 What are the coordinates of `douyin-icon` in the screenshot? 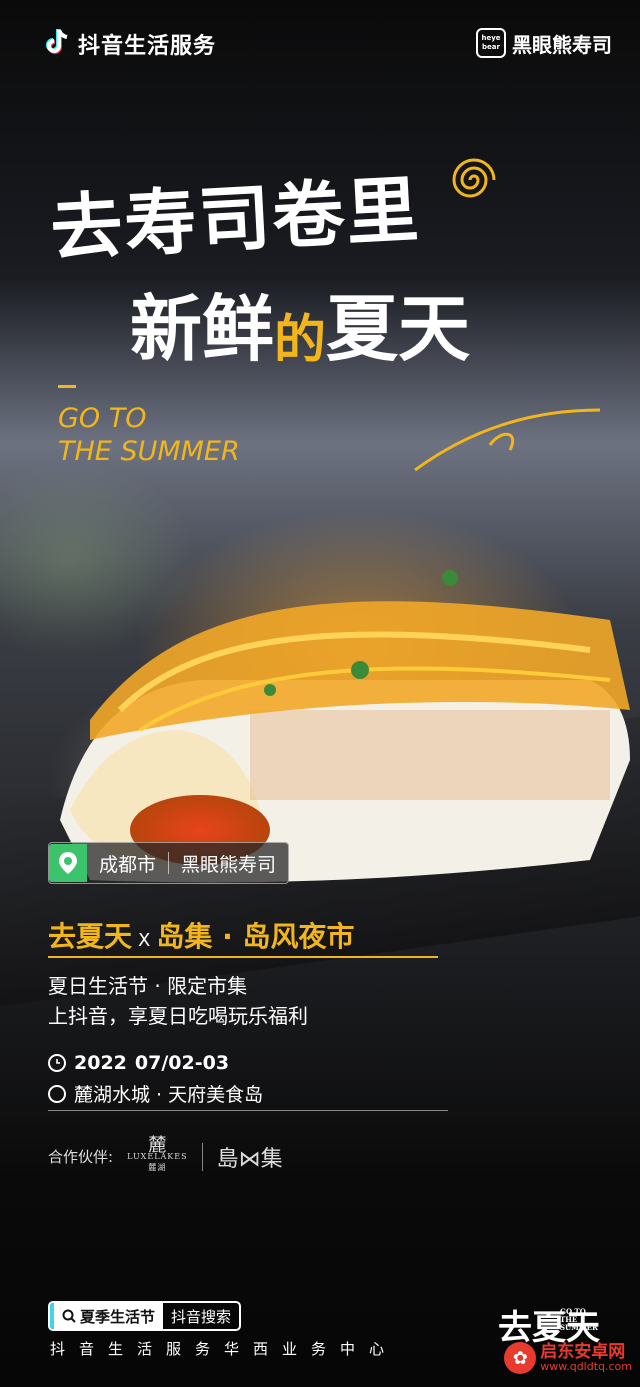 It's located at (57, 44).